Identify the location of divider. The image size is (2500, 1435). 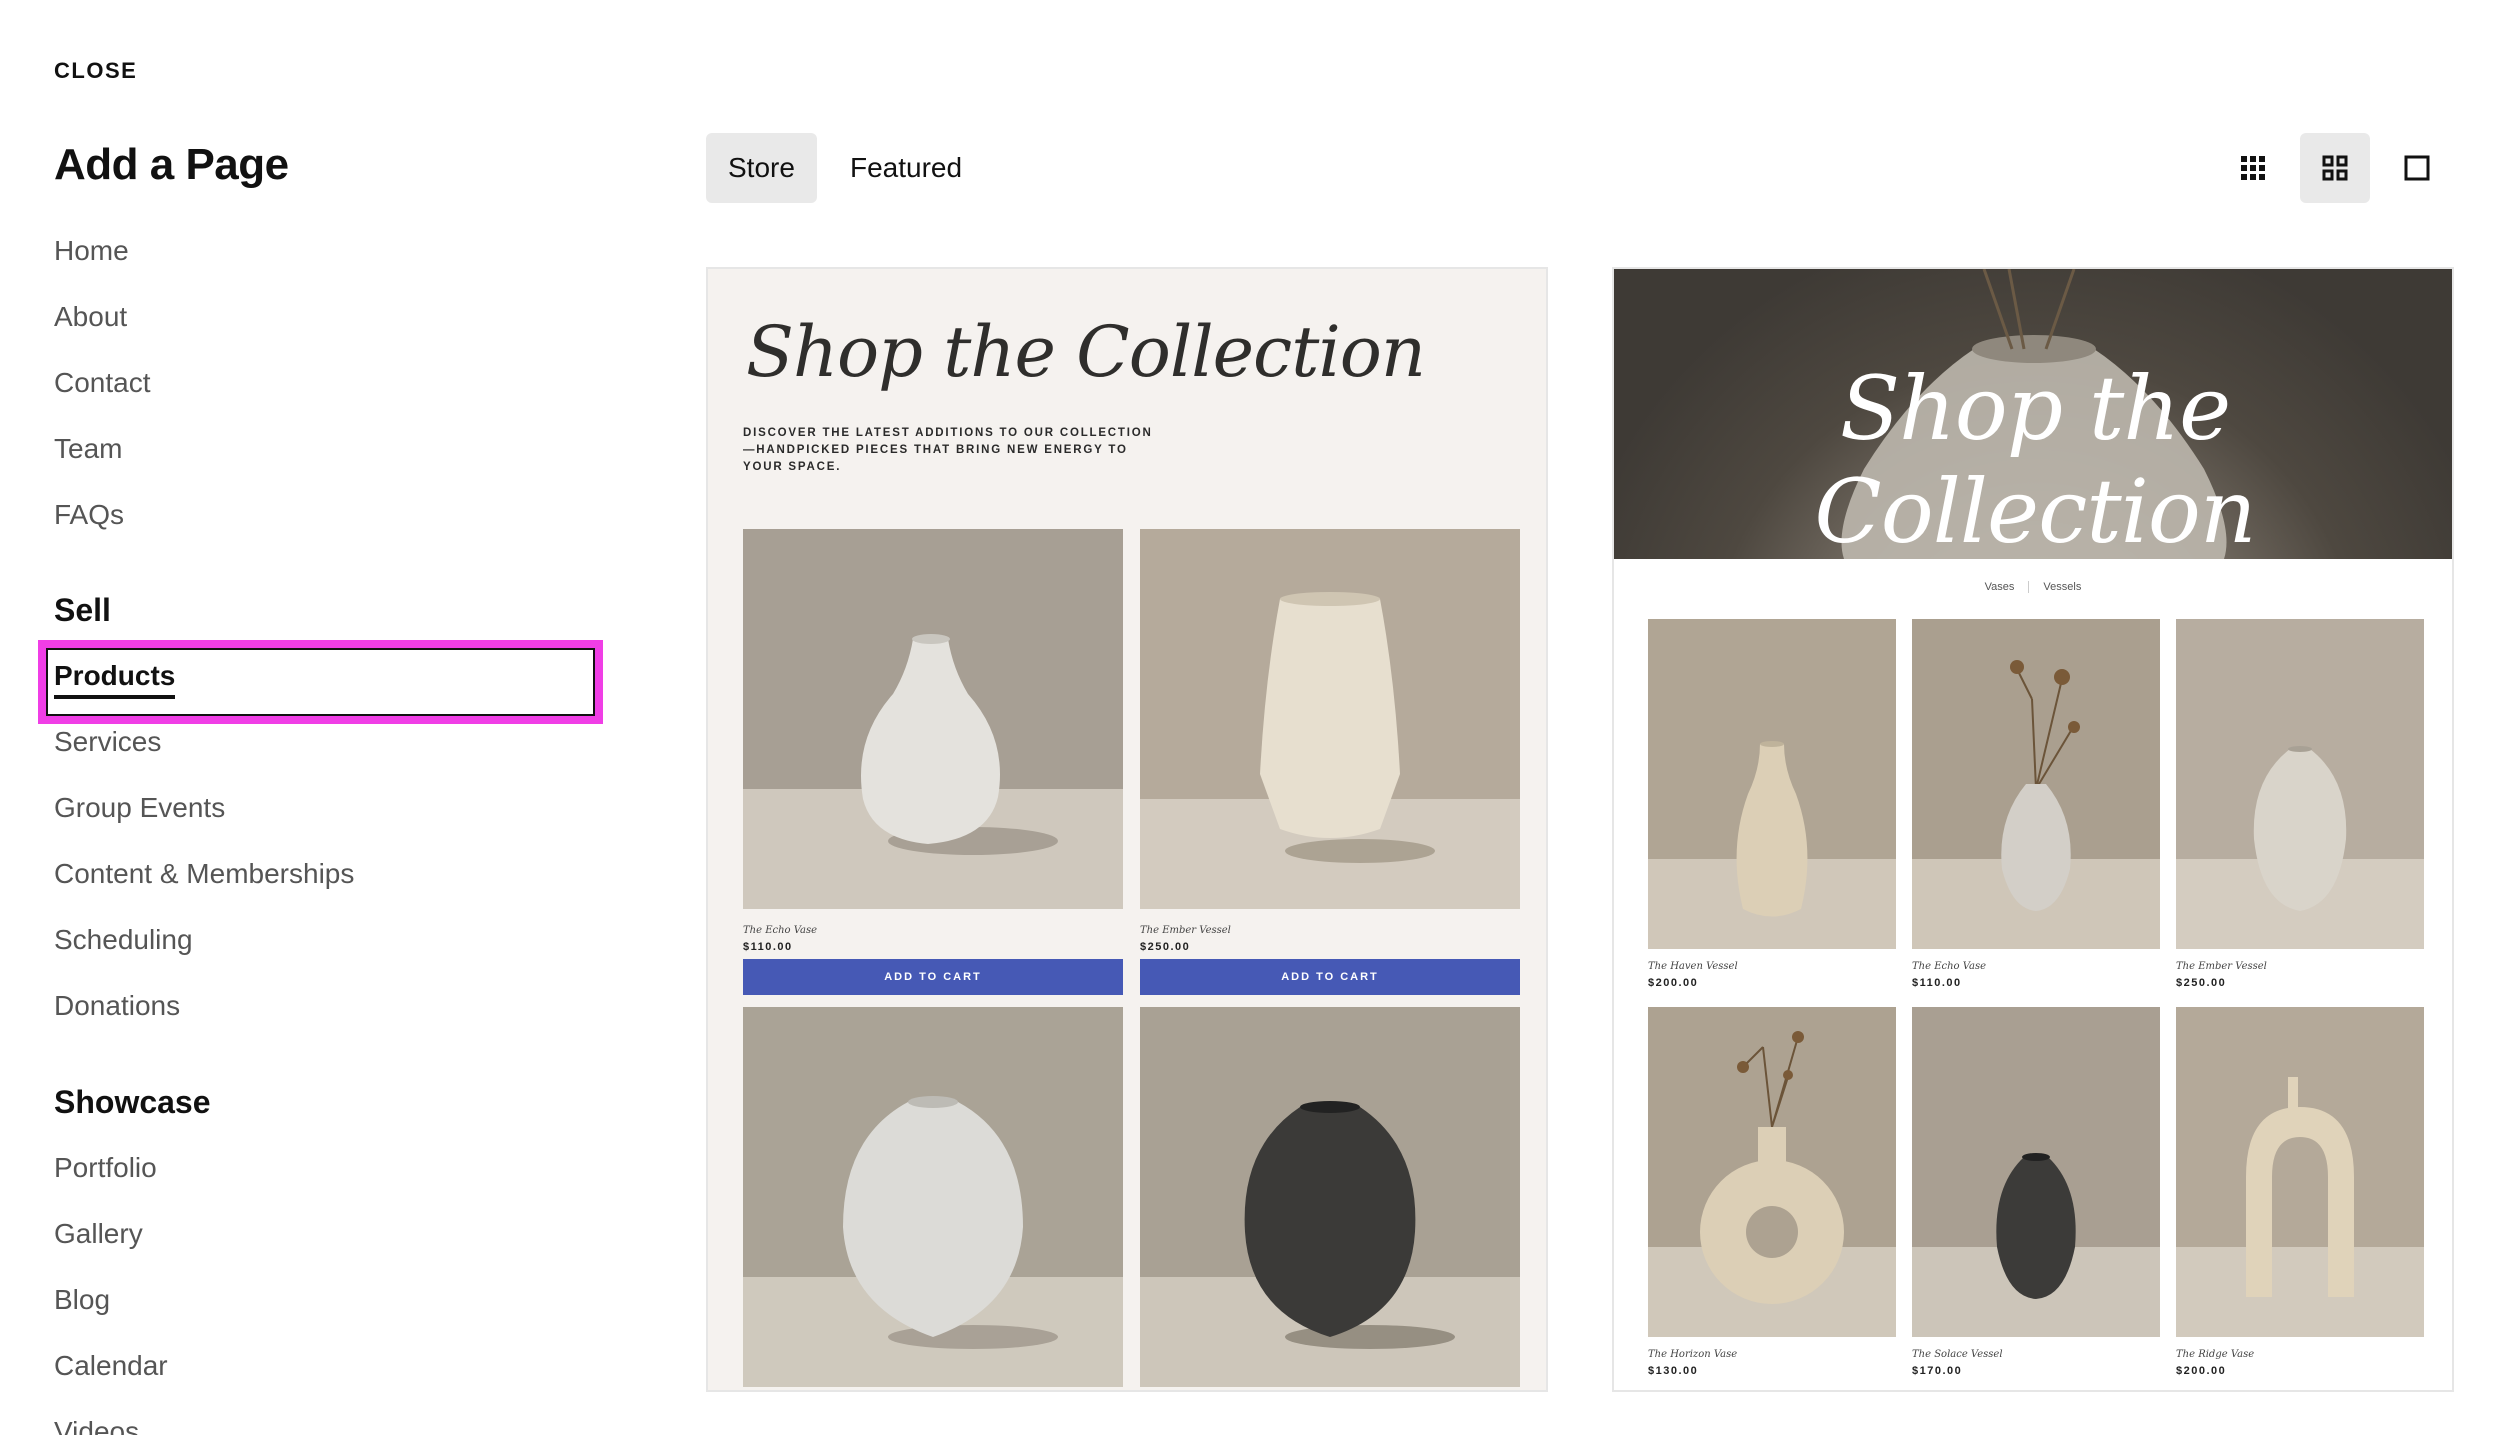
(2029, 587).